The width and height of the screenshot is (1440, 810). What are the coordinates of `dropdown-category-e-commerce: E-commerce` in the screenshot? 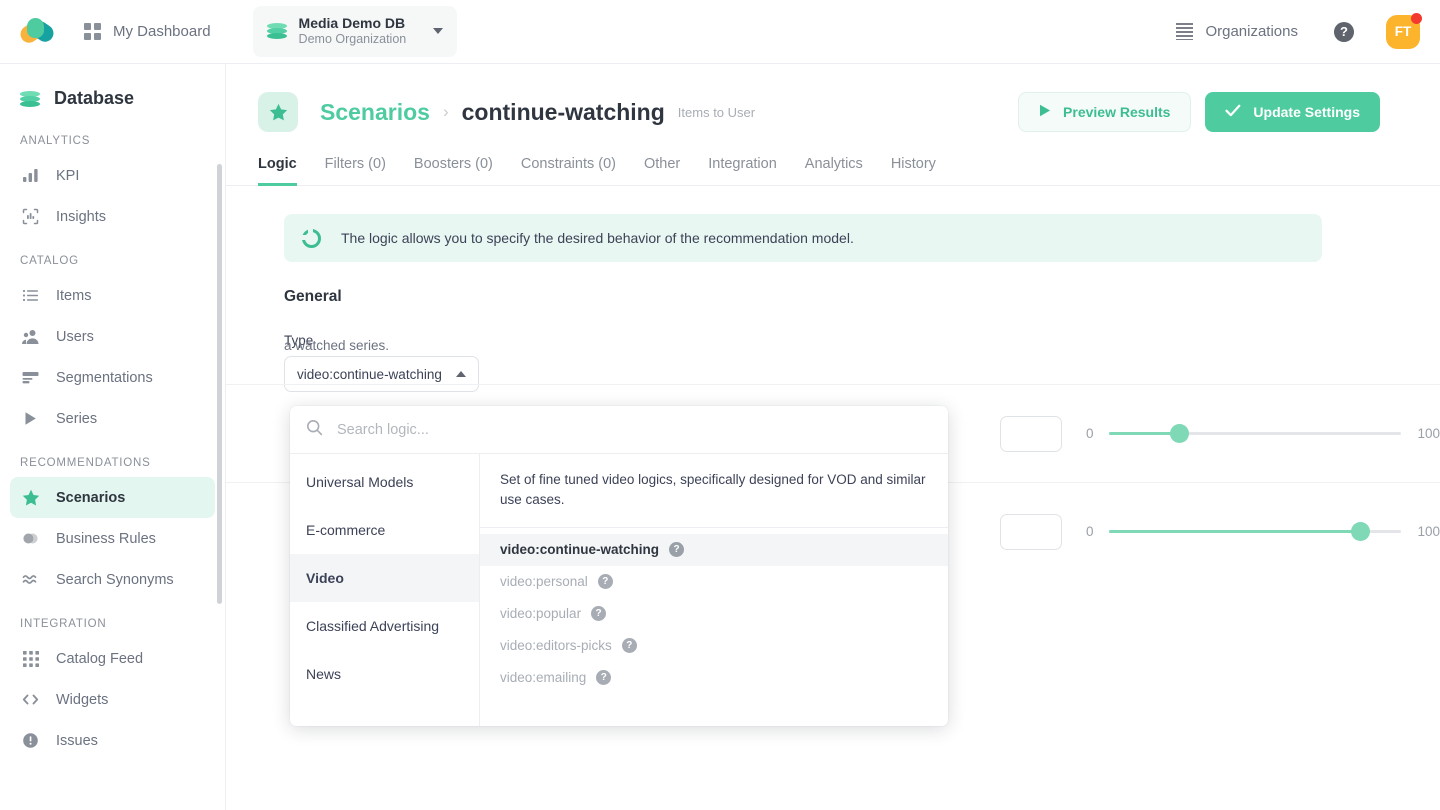 It's located at (384, 530).